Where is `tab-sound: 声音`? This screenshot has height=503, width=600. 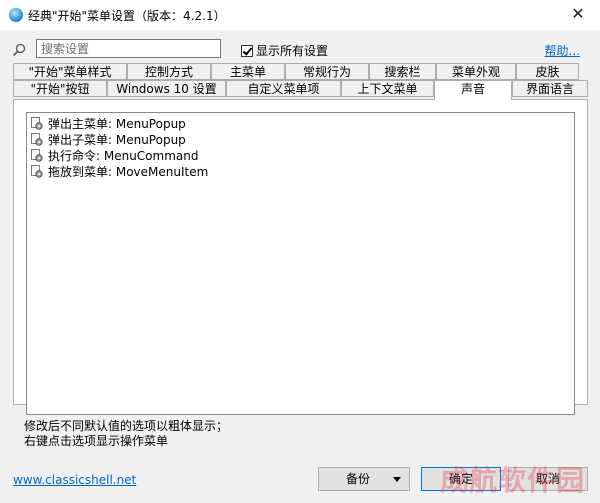
tab-sound: 声音 is located at coordinates (473, 90).